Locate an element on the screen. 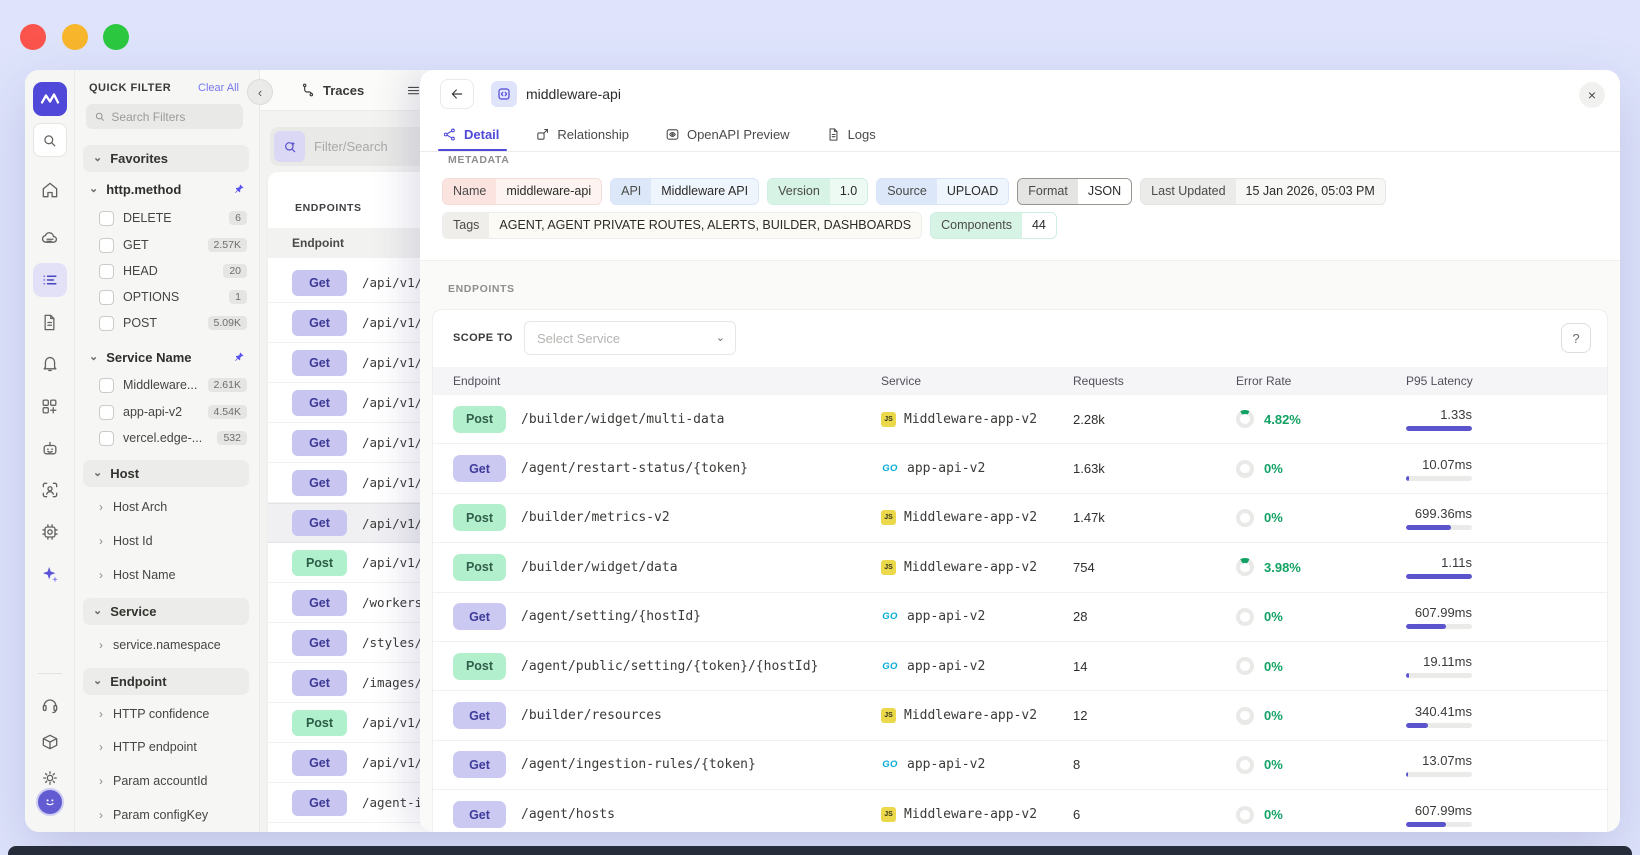 The height and width of the screenshot is (855, 1640). ai-assistant-icon is located at coordinates (50, 574).